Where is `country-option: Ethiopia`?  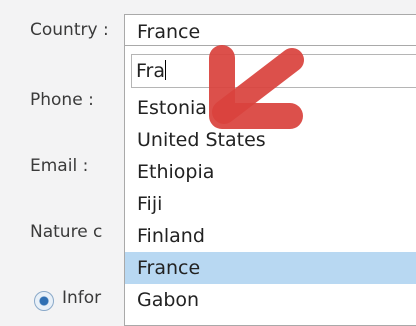 country-option: Ethiopia is located at coordinates (270, 172).